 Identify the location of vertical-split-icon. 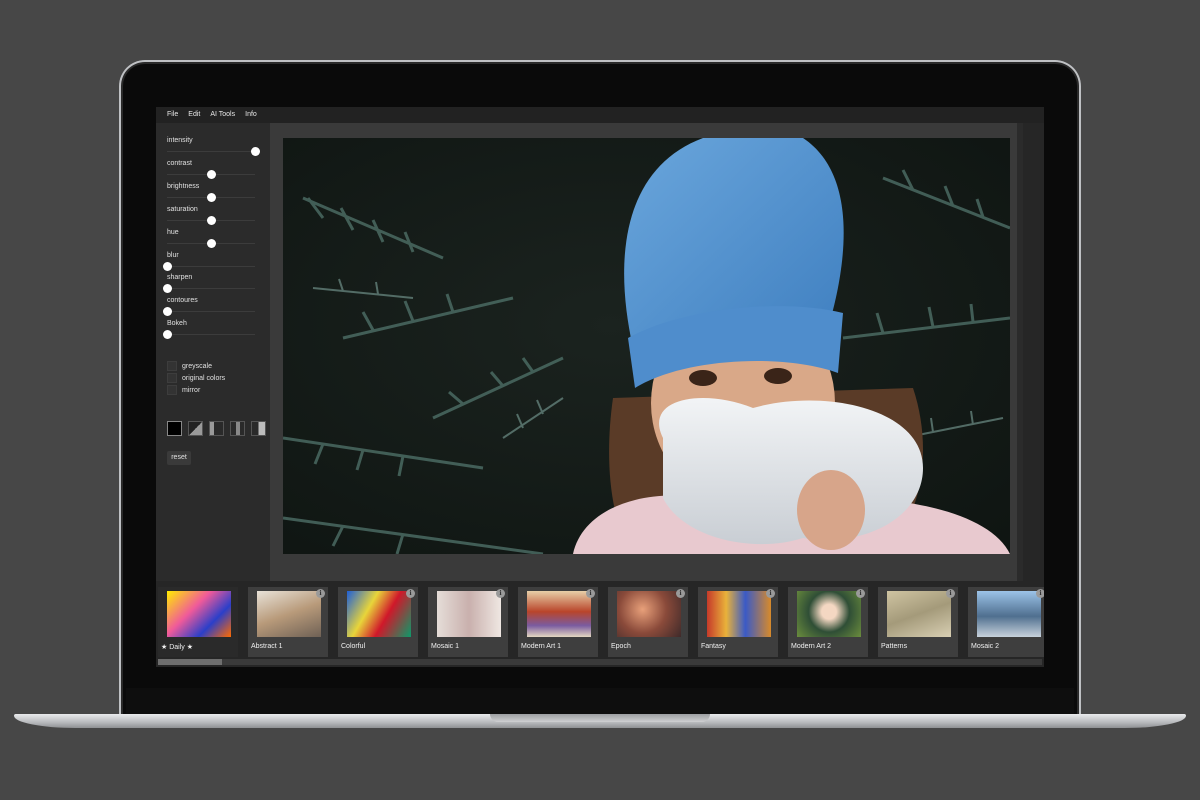
(258, 428).